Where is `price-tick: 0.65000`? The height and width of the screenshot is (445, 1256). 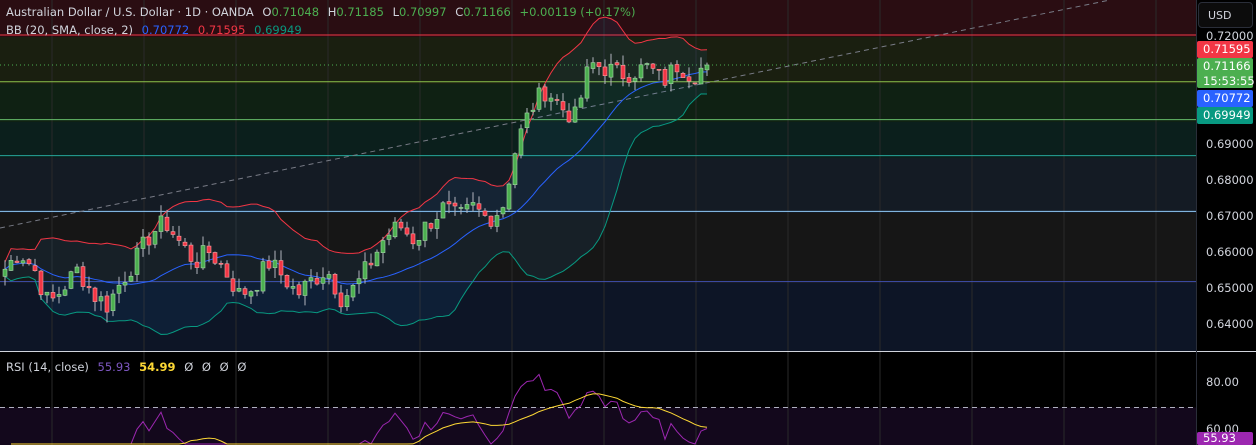
price-tick: 0.65000 is located at coordinates (1230, 288).